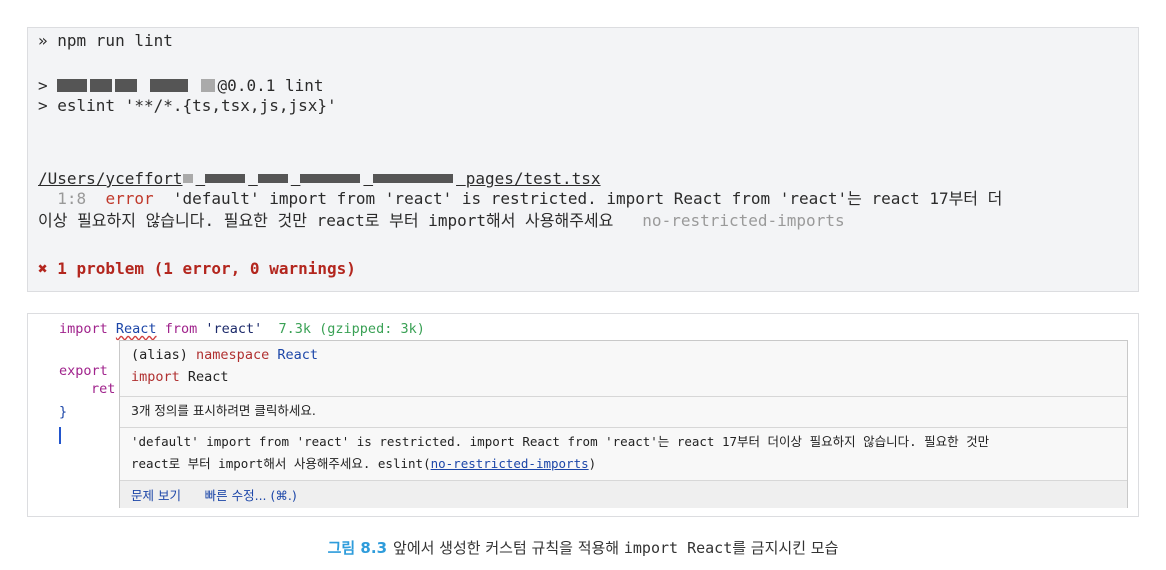 The height and width of the screenshot is (570, 1166). I want to click on lint-message-end: ), so click(592, 463).